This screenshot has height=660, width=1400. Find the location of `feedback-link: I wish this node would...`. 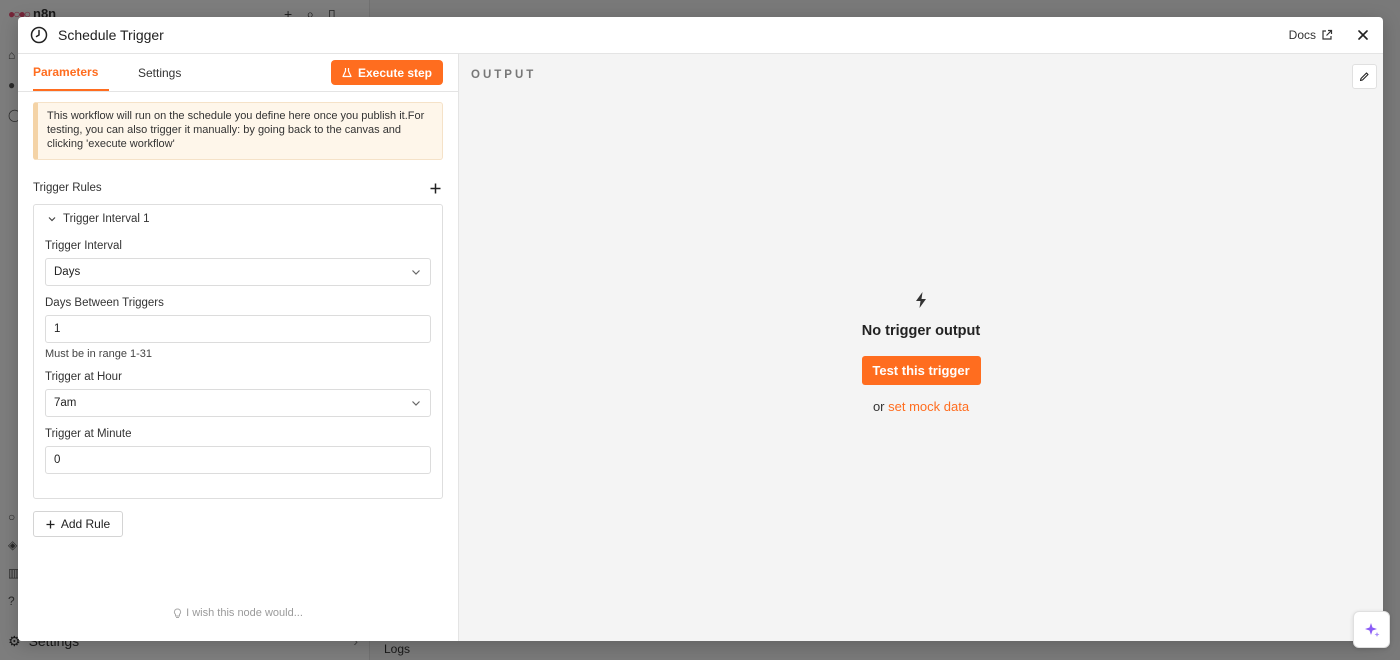

feedback-link: I wish this node would... is located at coordinates (238, 613).